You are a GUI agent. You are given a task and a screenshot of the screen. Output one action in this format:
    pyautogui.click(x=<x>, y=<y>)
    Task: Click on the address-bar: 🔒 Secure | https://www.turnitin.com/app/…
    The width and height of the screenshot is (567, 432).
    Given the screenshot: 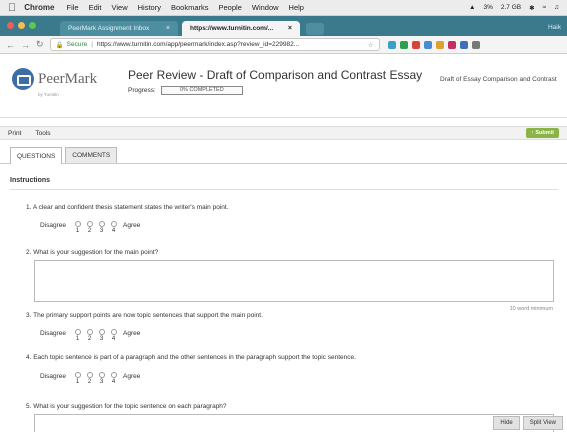 What is the action you would take?
    pyautogui.click(x=214, y=44)
    